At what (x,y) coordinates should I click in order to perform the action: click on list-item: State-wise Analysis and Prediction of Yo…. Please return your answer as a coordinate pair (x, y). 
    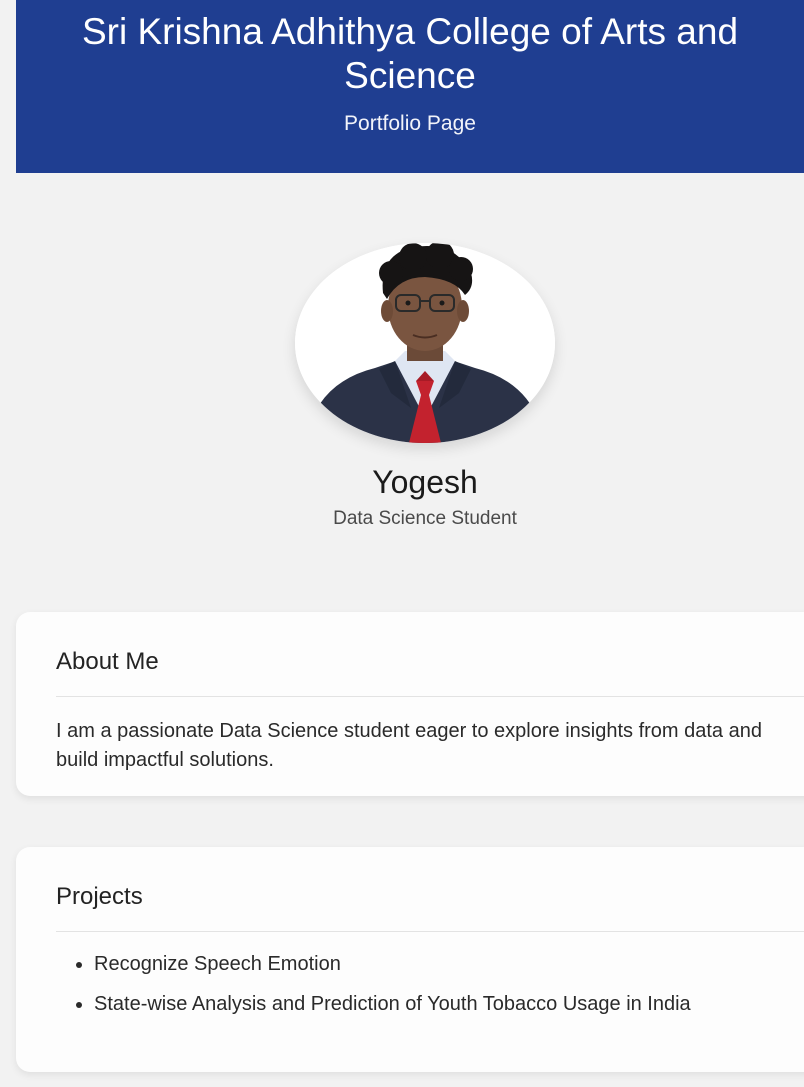
    Looking at the image, I should click on (449, 1004).